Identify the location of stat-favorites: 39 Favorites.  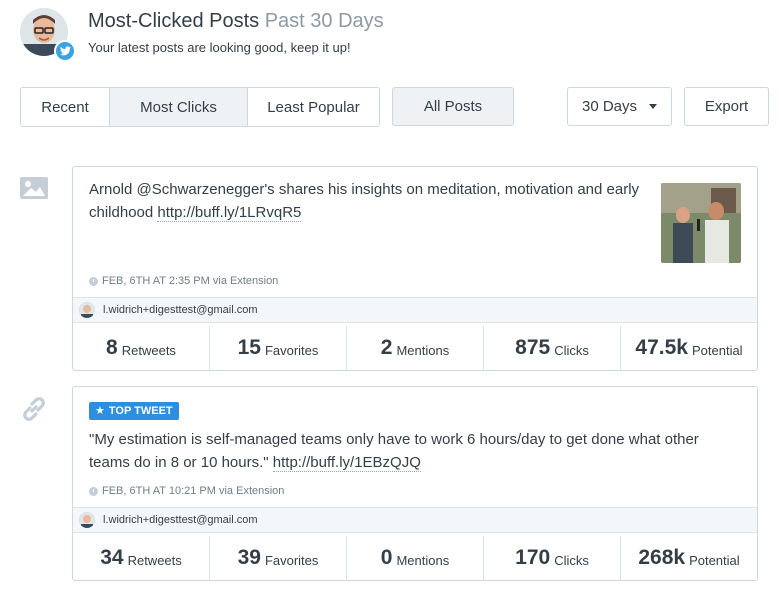
(278, 558).